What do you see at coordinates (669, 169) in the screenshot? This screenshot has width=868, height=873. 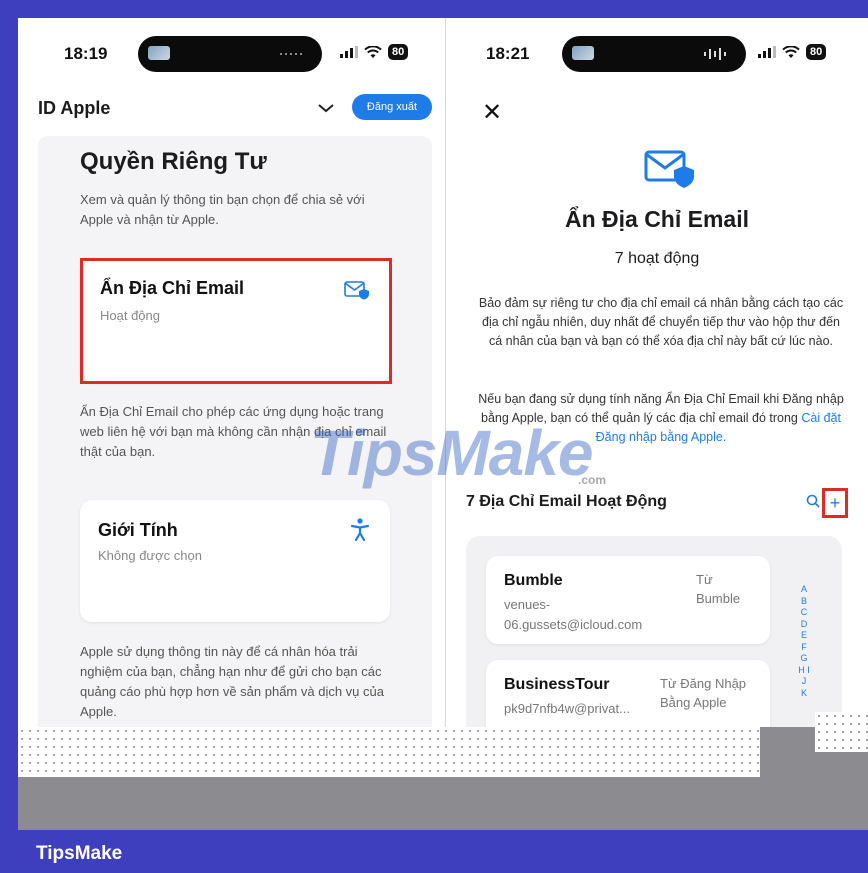 I see `envelope-shield-icon` at bounding box center [669, 169].